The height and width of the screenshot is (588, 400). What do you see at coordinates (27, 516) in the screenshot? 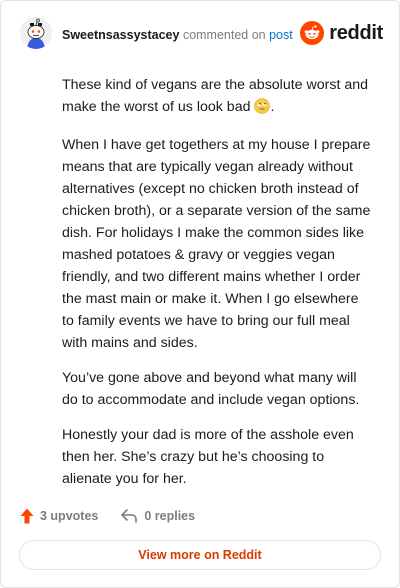
I see `upvote-arrow-icon` at bounding box center [27, 516].